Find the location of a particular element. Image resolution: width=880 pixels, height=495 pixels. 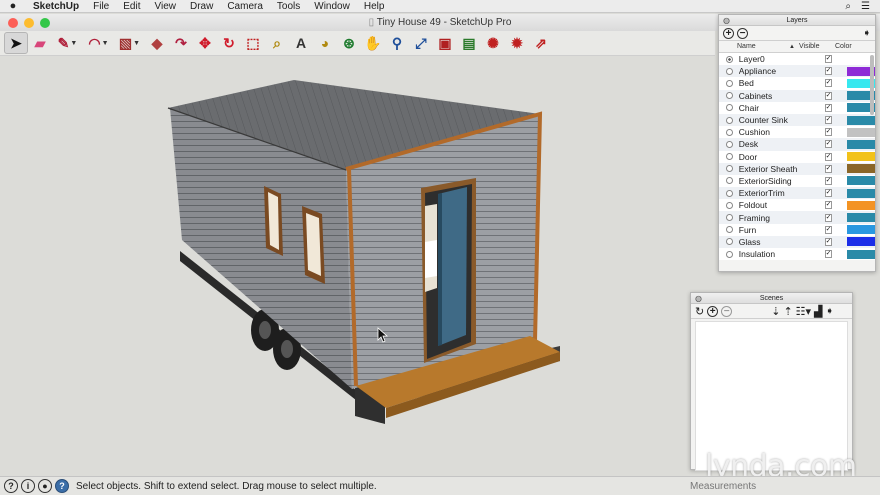

layer-name: Chair is located at coordinates (768, 108).